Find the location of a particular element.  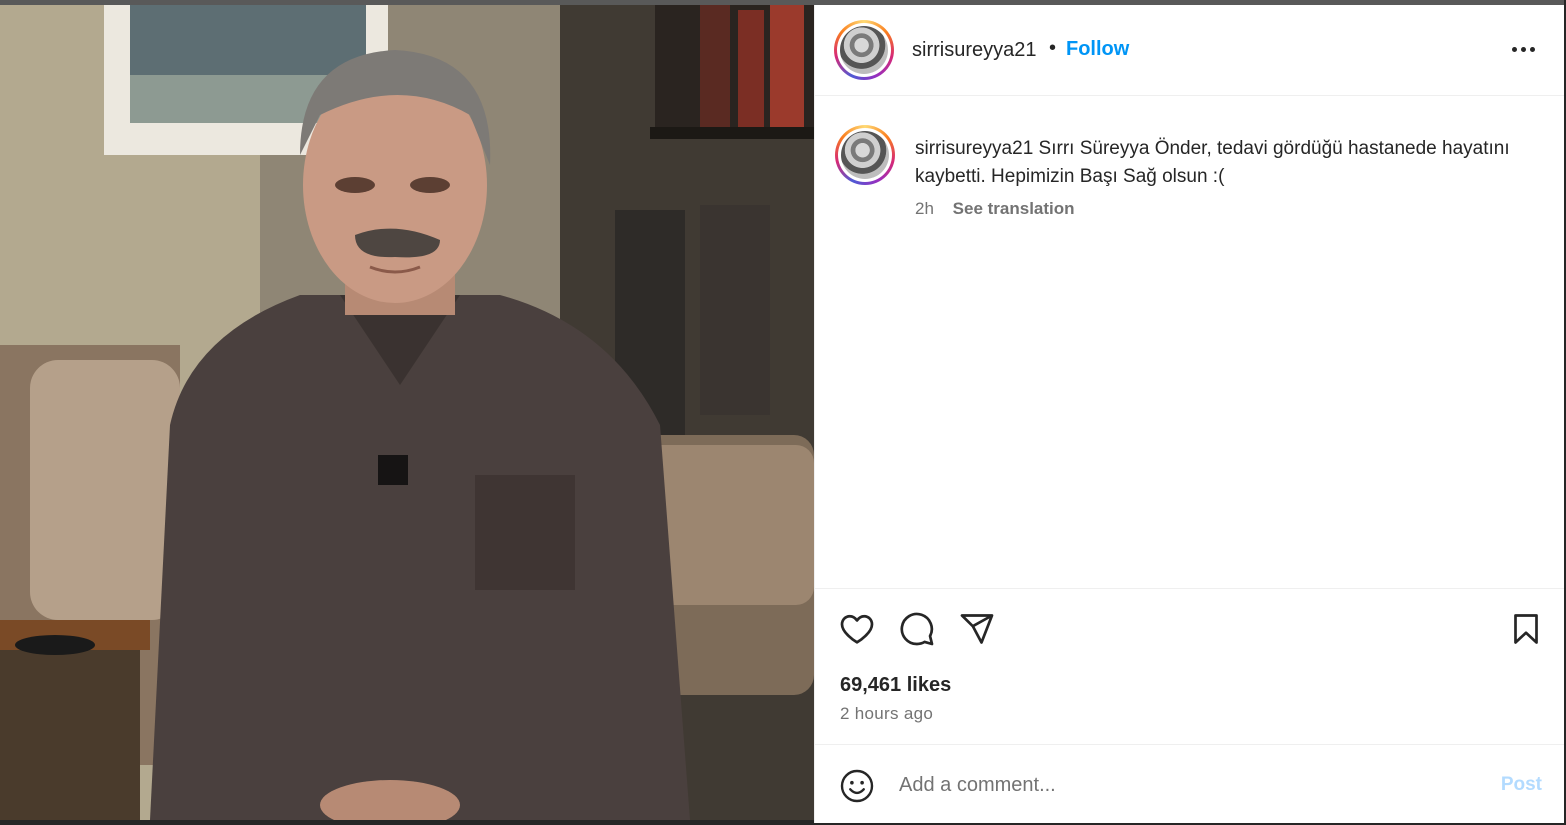

caption-time: 2h is located at coordinates (924, 208).